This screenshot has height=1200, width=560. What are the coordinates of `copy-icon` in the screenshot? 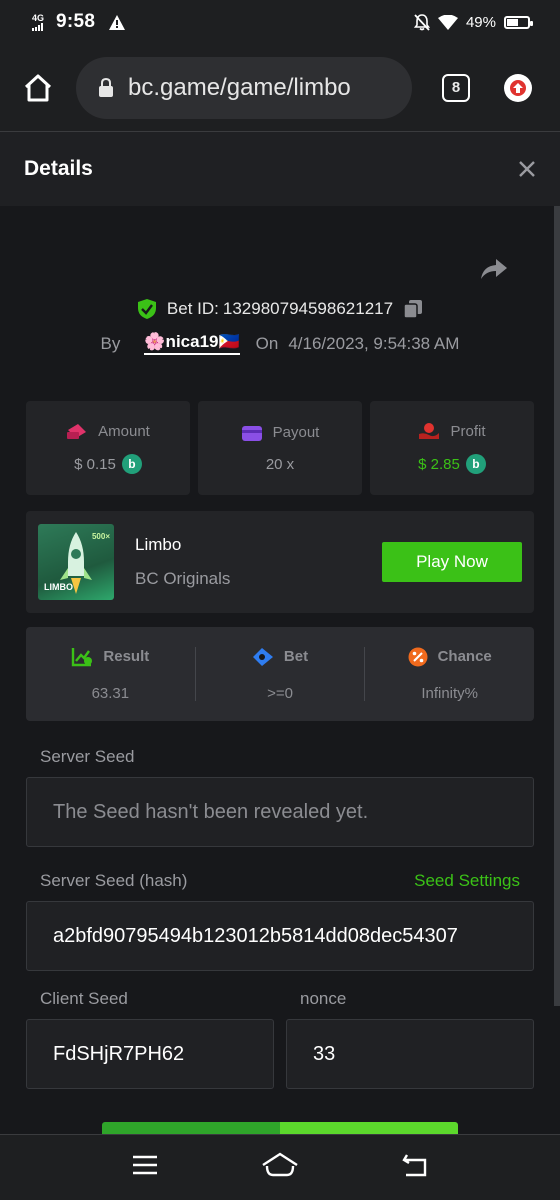 It's located at (413, 309).